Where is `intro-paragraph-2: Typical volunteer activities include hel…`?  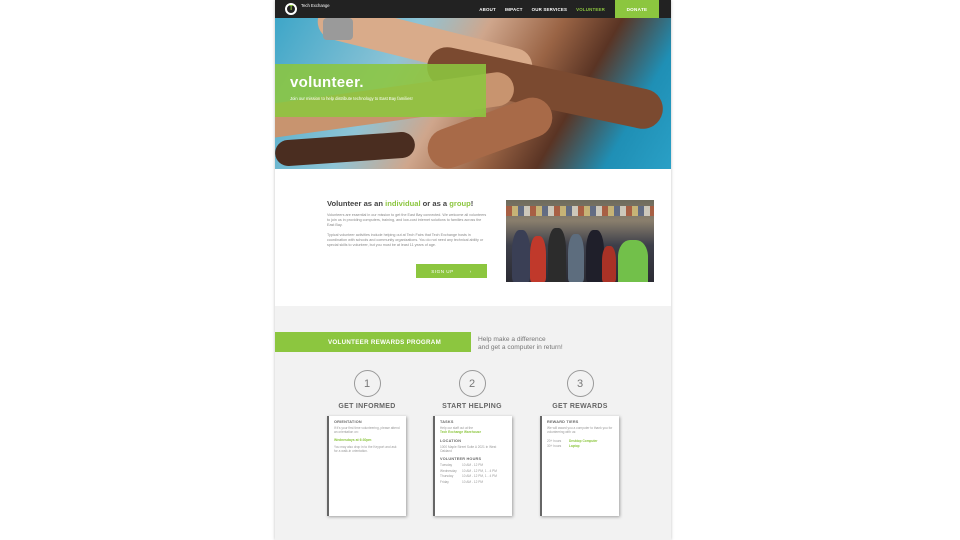
intro-paragraph-2: Typical volunteer activities include hel… is located at coordinates (405, 240).